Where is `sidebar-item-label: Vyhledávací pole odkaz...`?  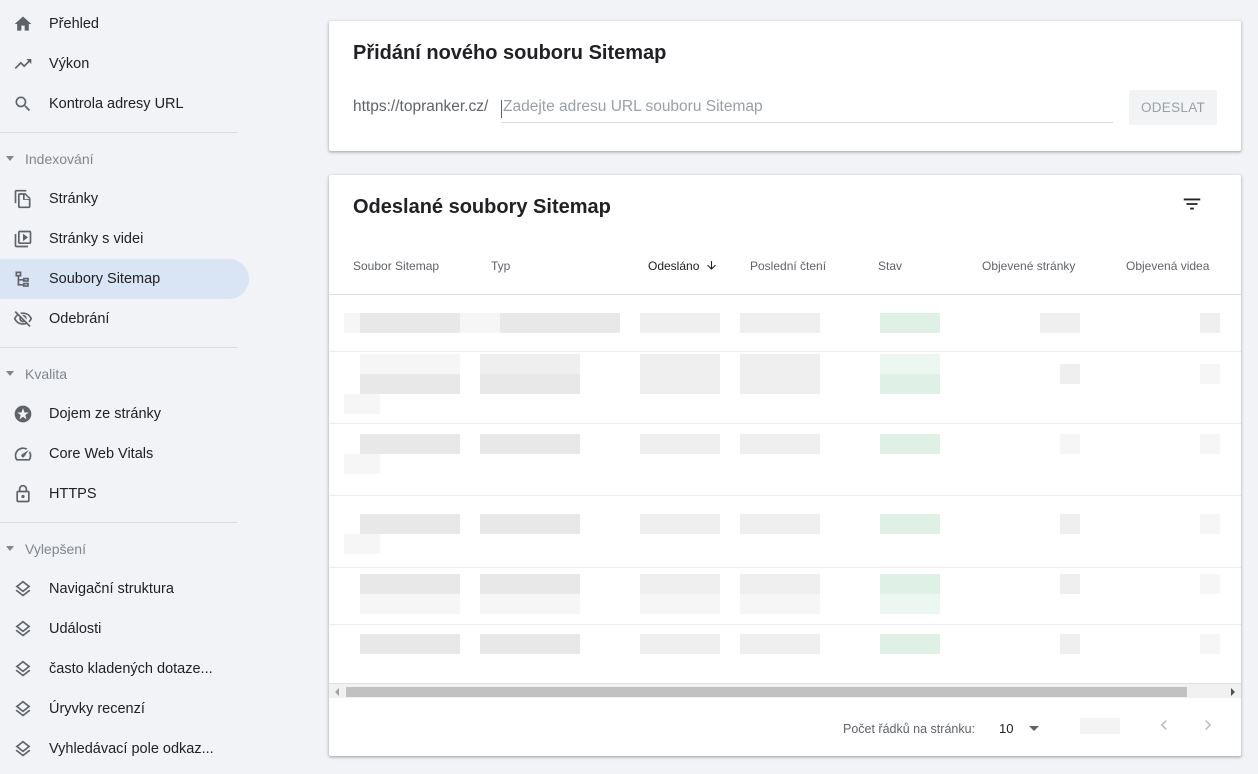
sidebar-item-label: Vyhledávací pole odkaz... is located at coordinates (131, 749).